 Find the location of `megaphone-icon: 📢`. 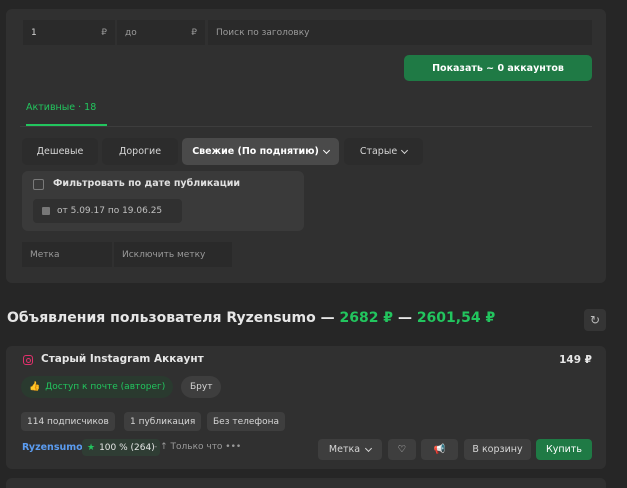

megaphone-icon: 📢 is located at coordinates (439, 449).